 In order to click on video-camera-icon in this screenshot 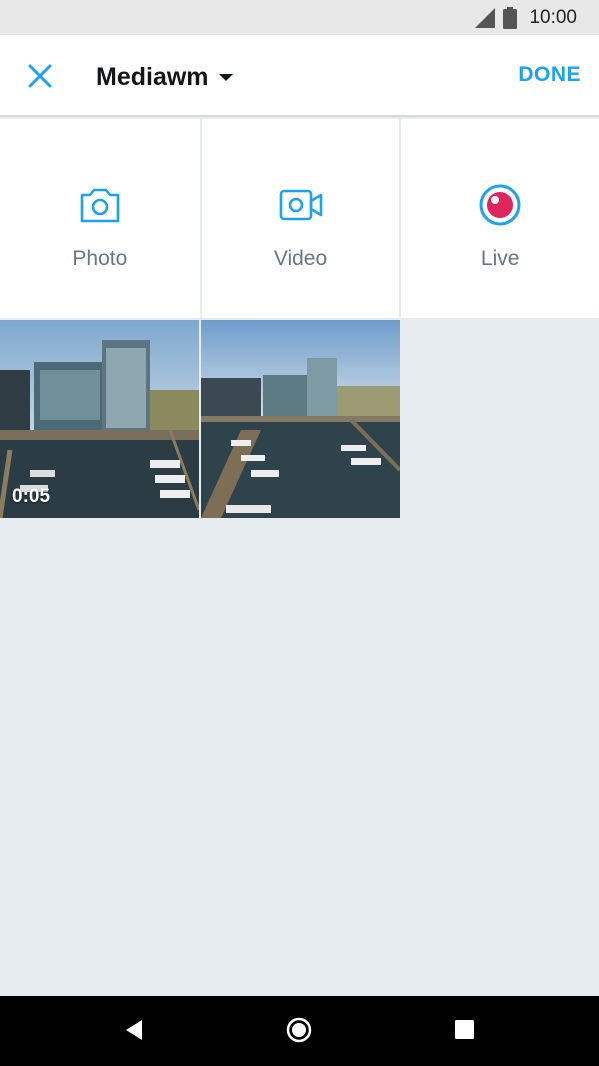, I will do `click(300, 205)`.